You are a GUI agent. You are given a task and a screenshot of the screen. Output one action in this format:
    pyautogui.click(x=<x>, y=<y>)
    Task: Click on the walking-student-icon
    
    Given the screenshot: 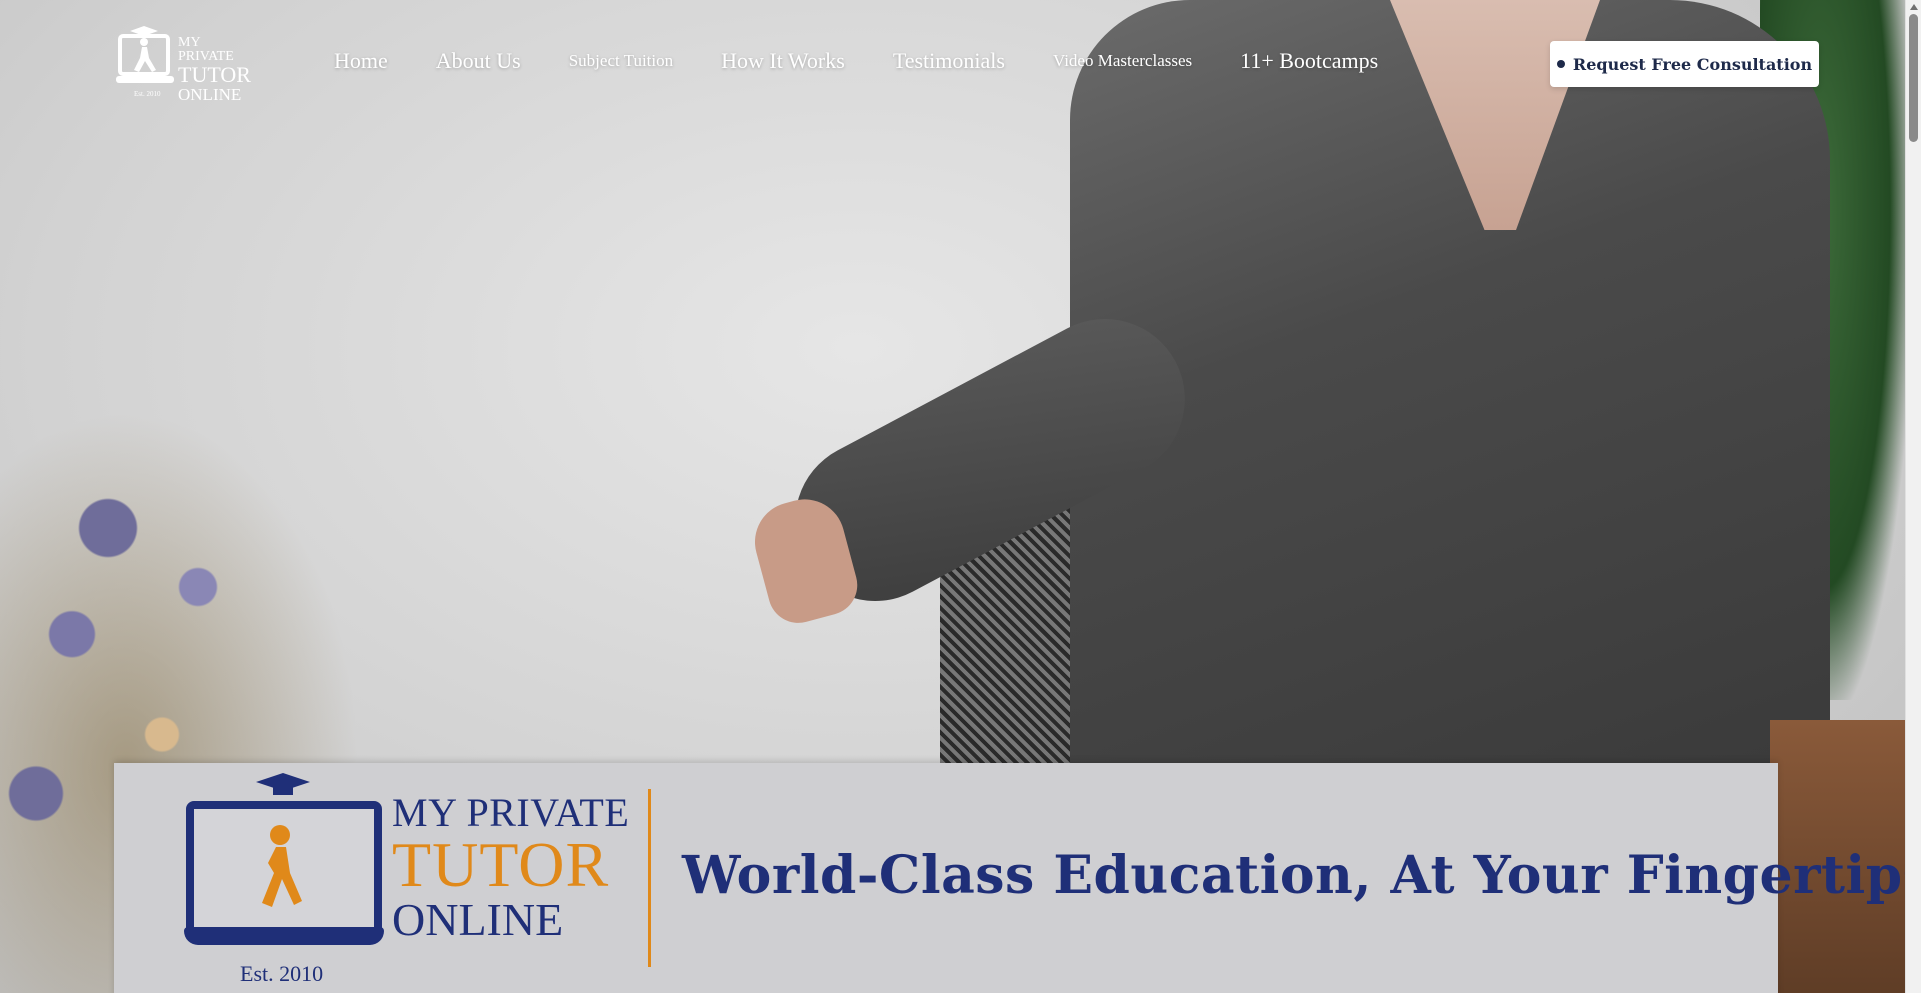 What is the action you would take?
    pyautogui.click(x=282, y=866)
    